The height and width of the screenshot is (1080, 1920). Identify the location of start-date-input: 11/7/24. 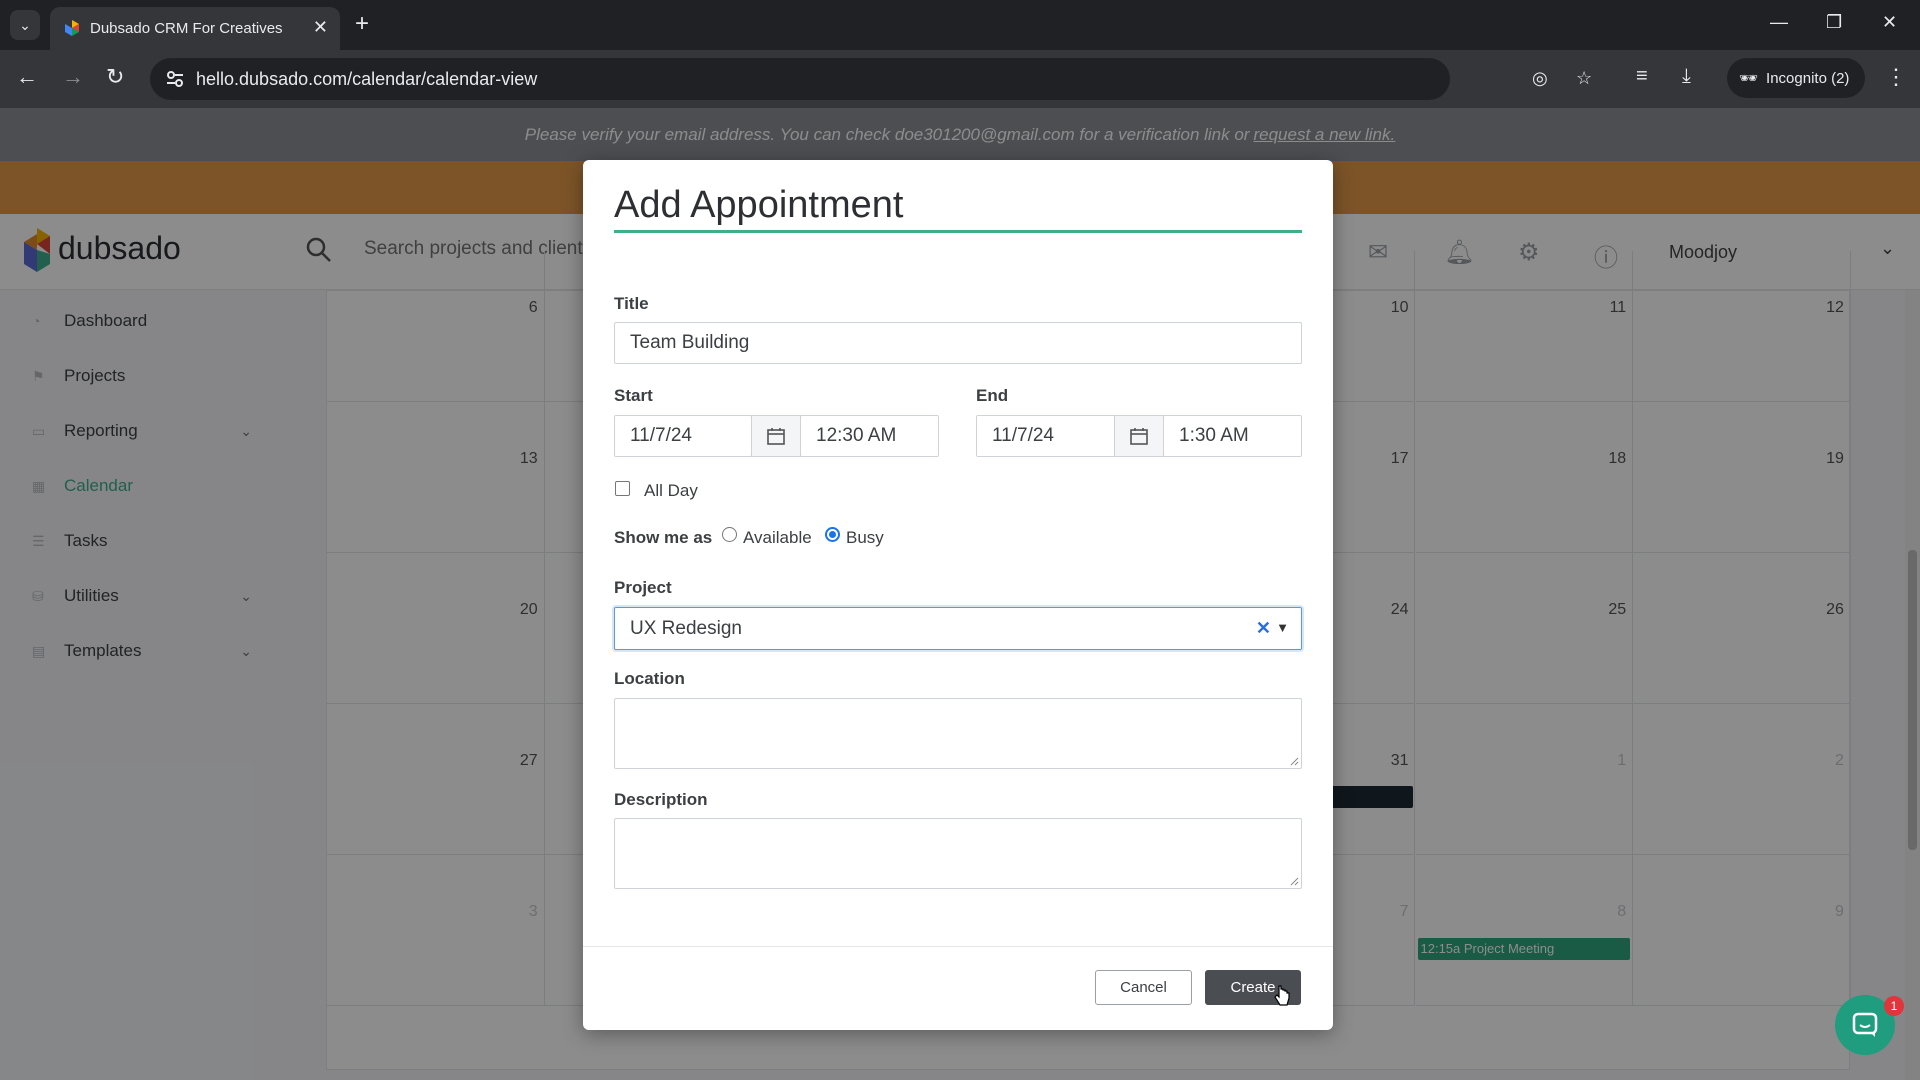
(683, 436).